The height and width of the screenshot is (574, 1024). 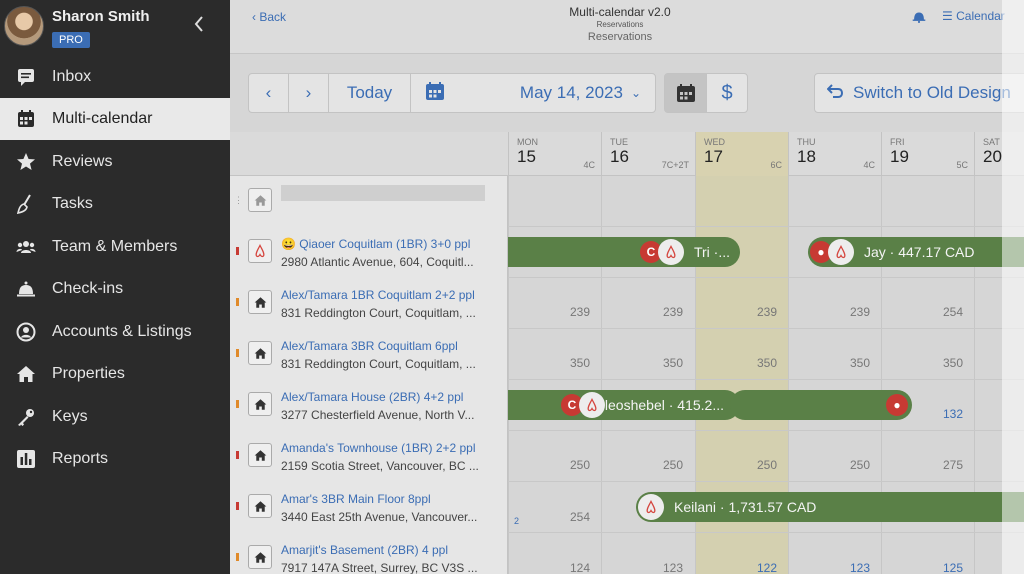 I want to click on booking-bar: ● Jay · 447.17 CAD, so click(x=916, y=252).